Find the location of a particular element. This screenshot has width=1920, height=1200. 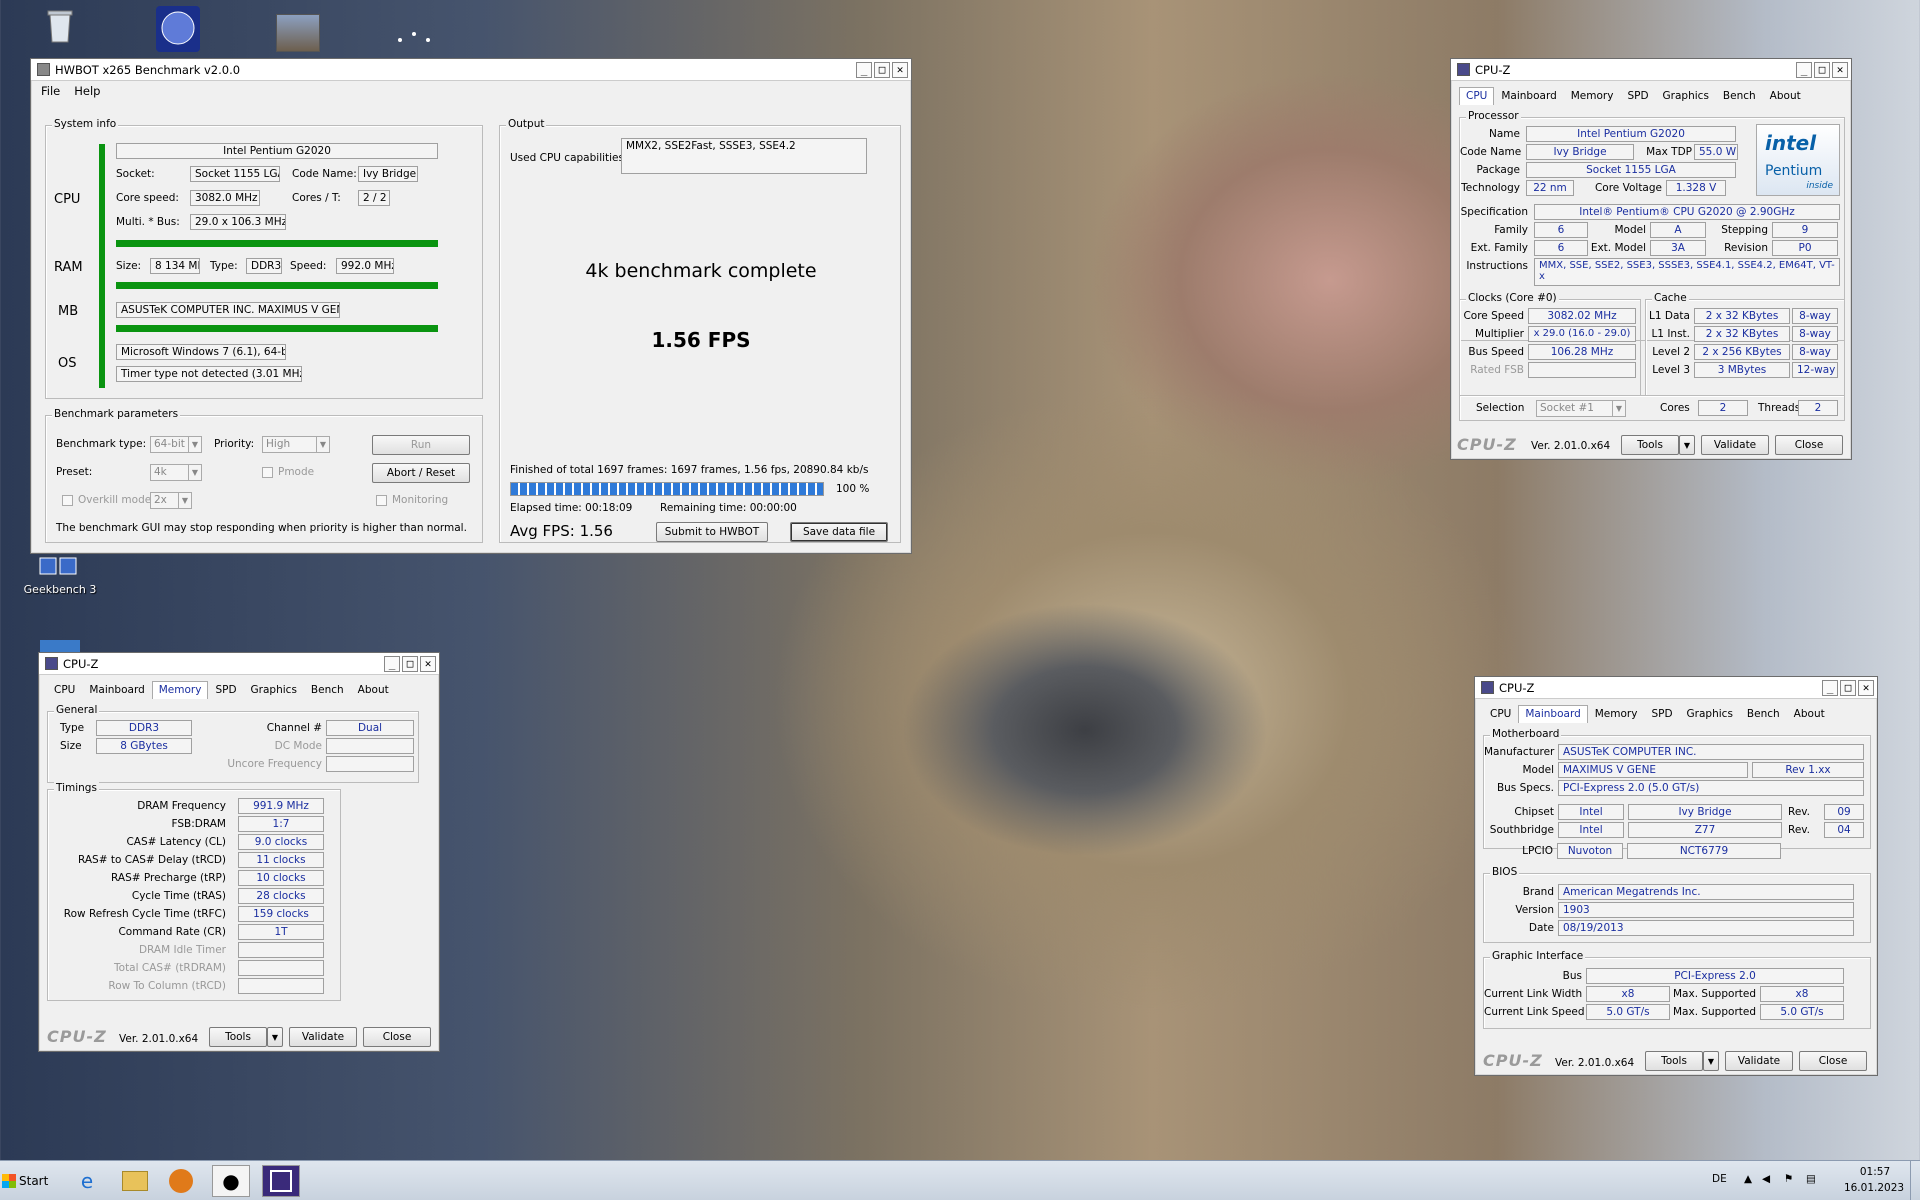

tray-chevron-icon: ▲ is located at coordinates (1748, 1179).